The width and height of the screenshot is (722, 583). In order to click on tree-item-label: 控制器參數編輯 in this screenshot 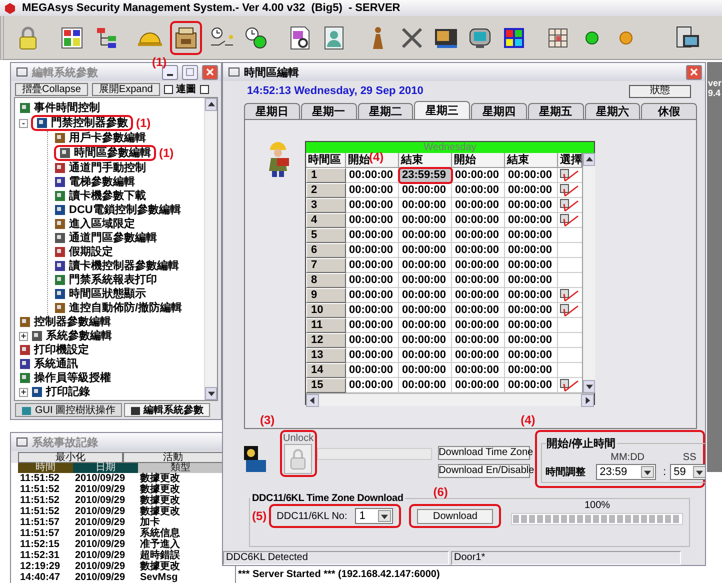, I will do `click(72, 322)`.